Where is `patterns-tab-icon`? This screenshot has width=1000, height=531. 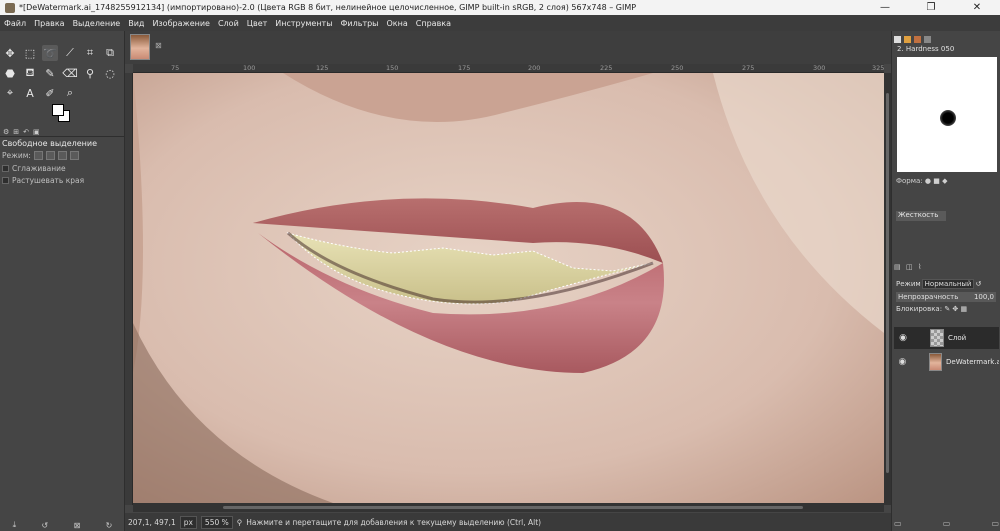 patterns-tab-icon is located at coordinates (907, 39).